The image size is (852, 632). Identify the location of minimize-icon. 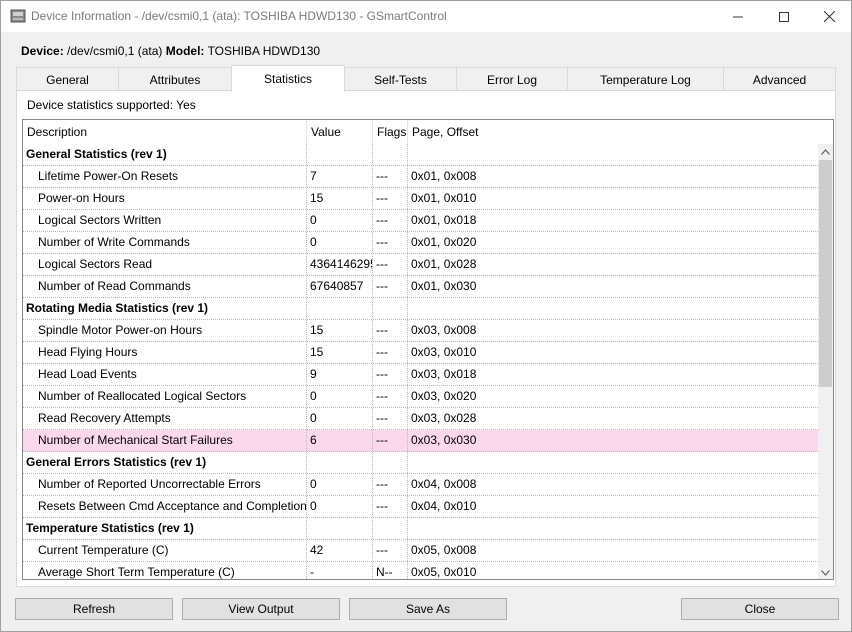
(738, 16).